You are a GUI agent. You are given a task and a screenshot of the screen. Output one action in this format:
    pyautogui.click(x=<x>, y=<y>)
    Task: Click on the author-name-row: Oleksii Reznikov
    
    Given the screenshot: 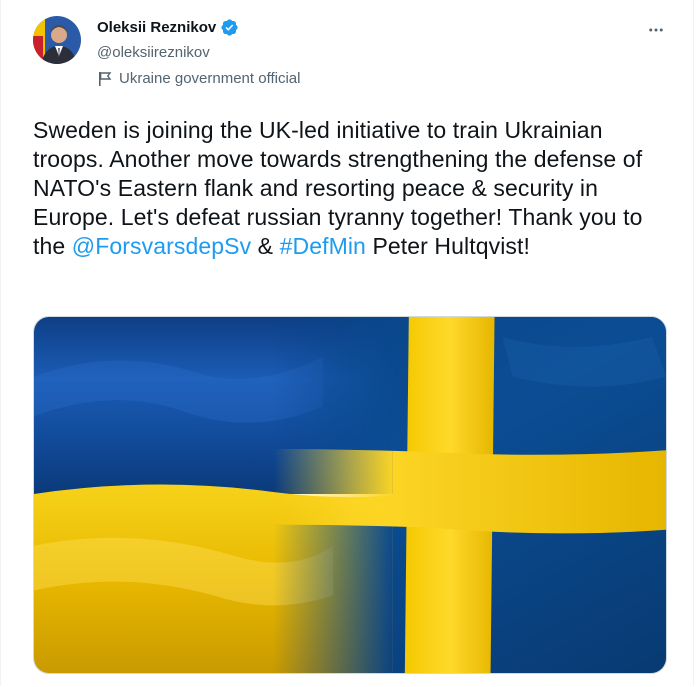 What is the action you would take?
    pyautogui.click(x=168, y=27)
    